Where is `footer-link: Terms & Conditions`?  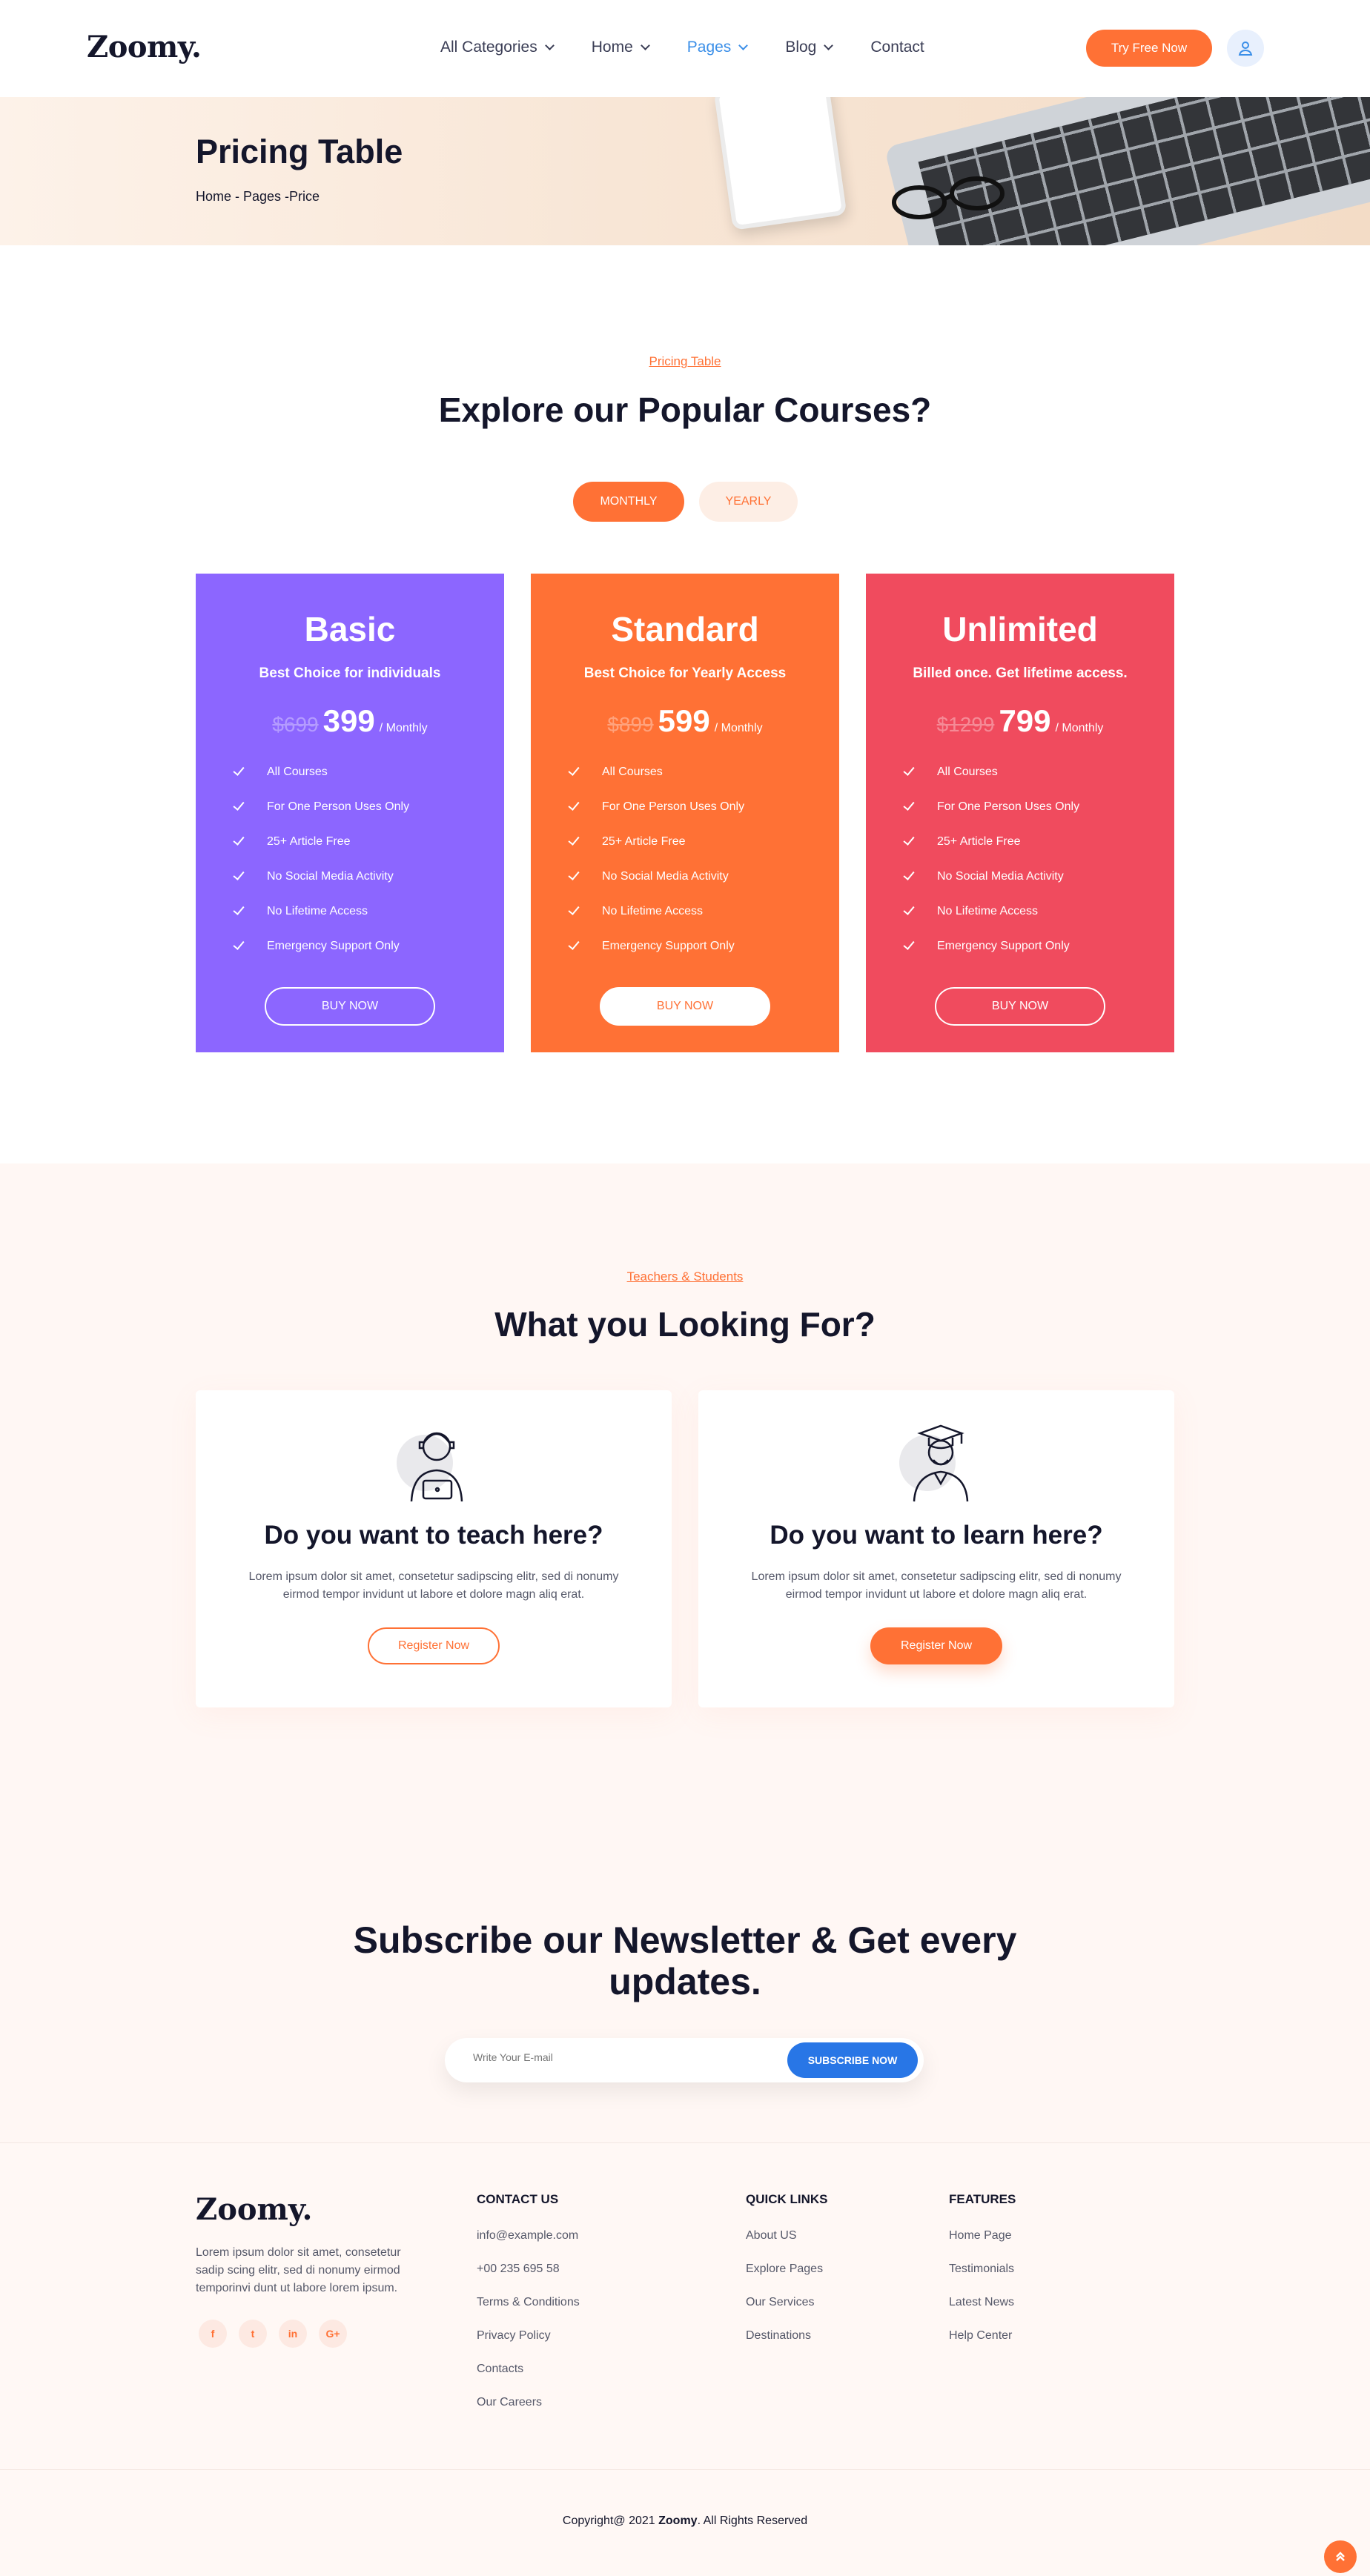 footer-link: Terms & Conditions is located at coordinates (528, 2312).